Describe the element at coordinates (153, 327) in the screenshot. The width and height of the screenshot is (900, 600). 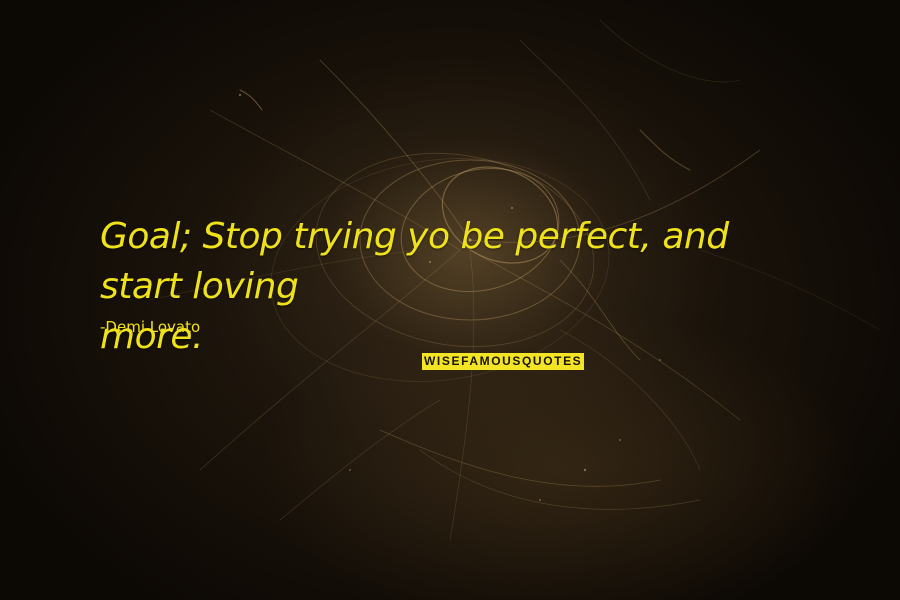
I see `author-name: Demi Lovato` at that location.